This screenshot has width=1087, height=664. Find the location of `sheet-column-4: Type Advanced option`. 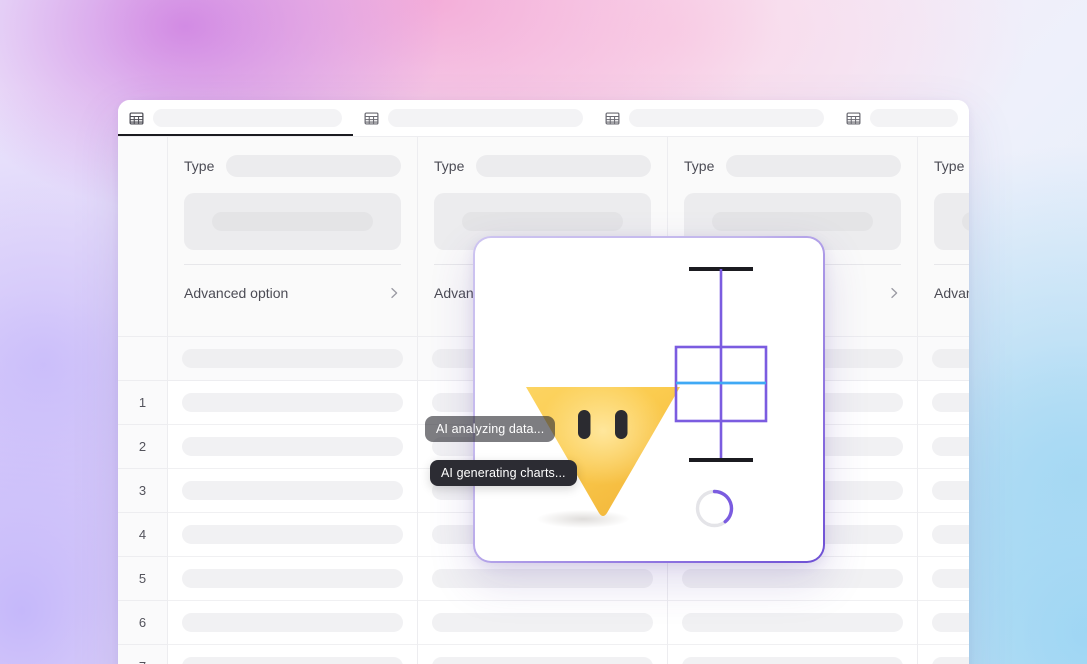

sheet-column-4: Type Advanced option is located at coordinates (943, 400).